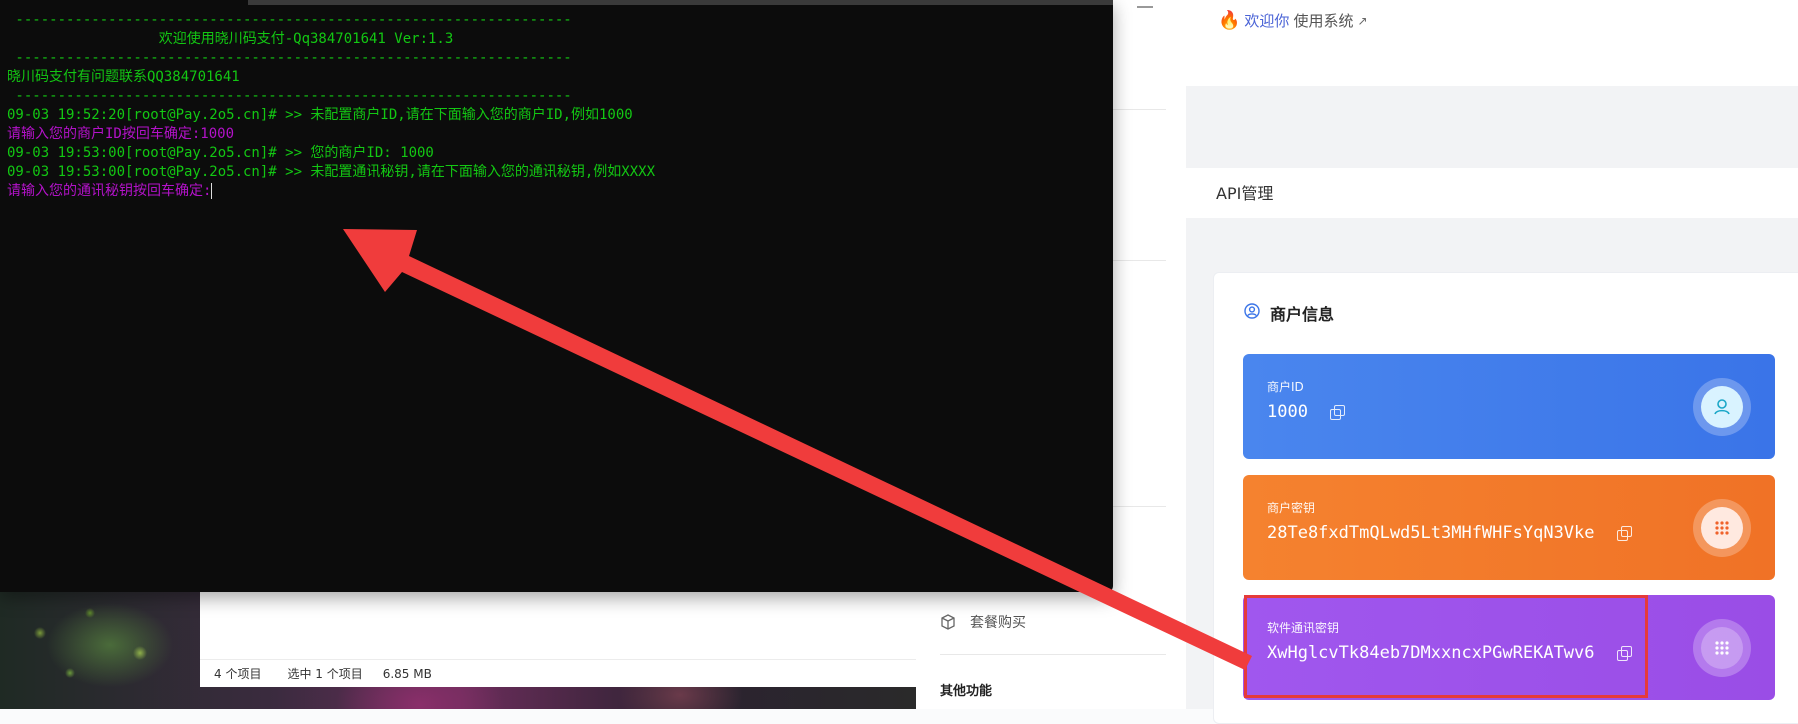  I want to click on selected-count: 选中 1 个项目, so click(325, 674).